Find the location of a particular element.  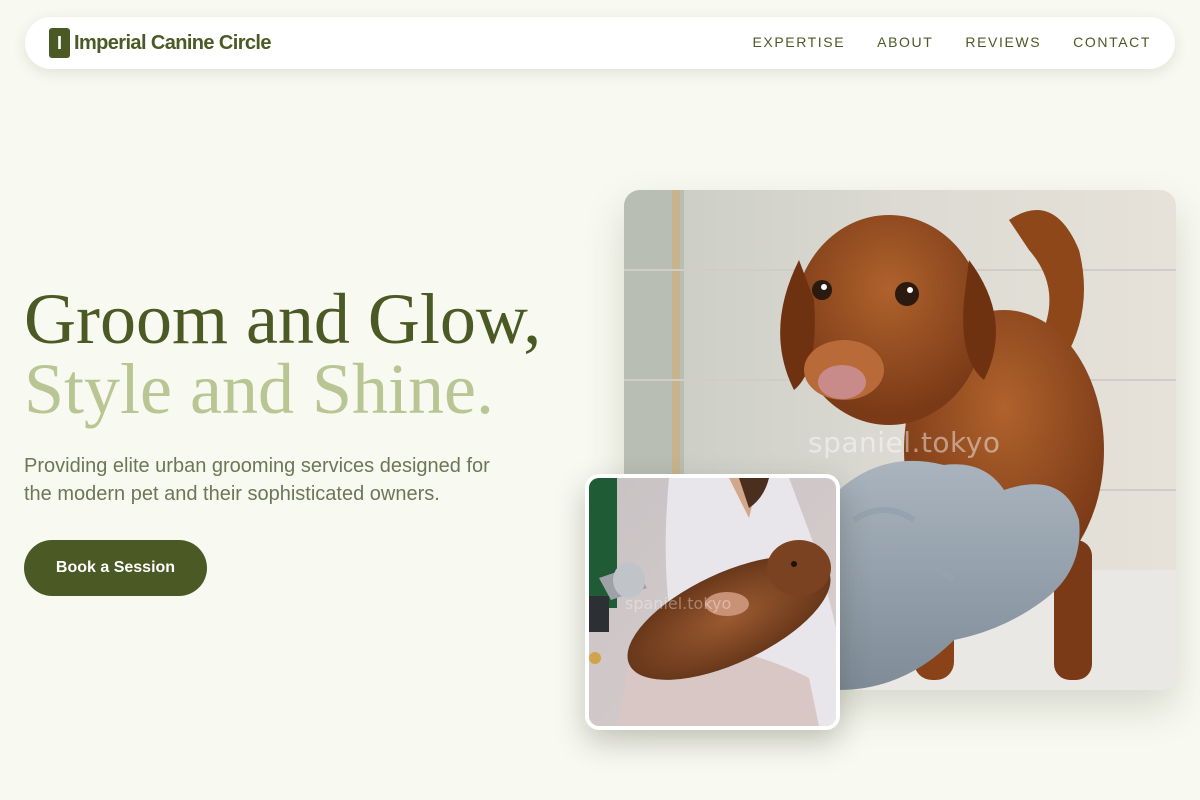

nav-links: EXPERTISE ABOUT REVIEWS CONTACT is located at coordinates (951, 43).